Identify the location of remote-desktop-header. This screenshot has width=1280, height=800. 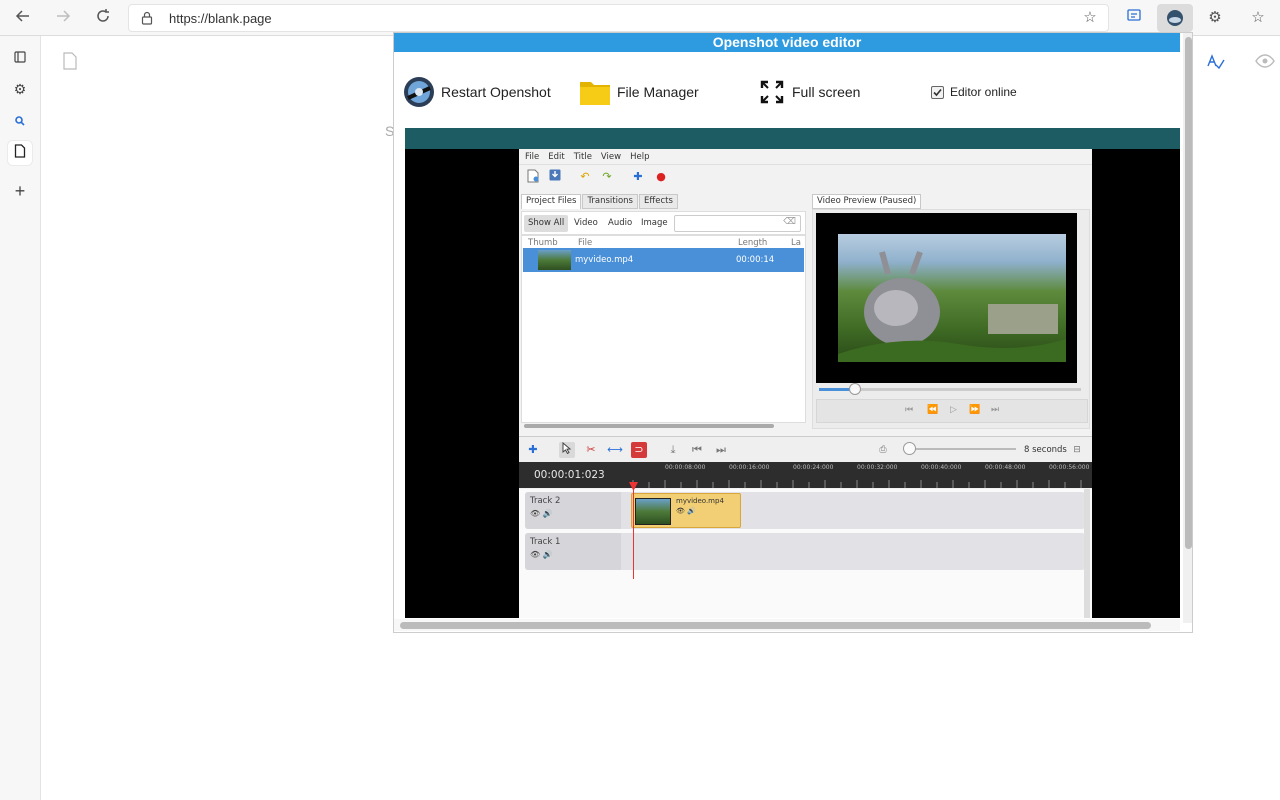
(792, 138).